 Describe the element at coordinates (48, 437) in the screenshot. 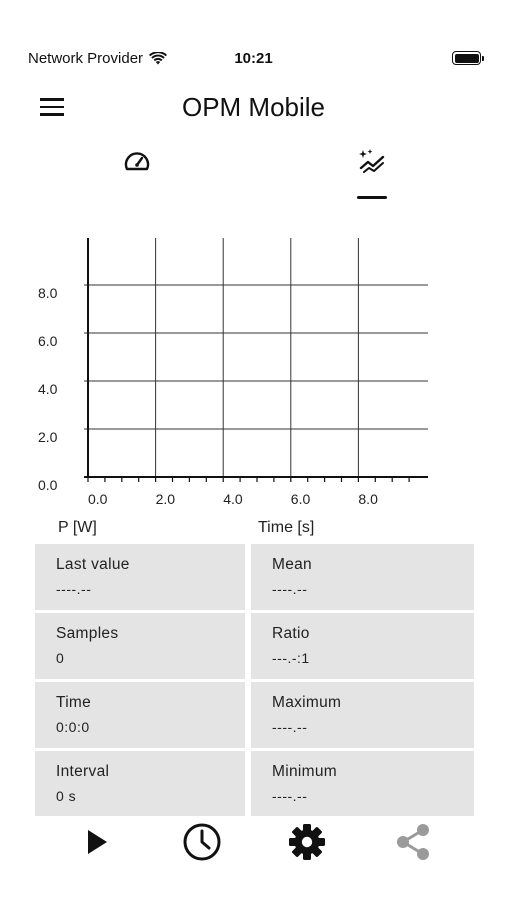

I see `y-tick-label: 2.0` at that location.